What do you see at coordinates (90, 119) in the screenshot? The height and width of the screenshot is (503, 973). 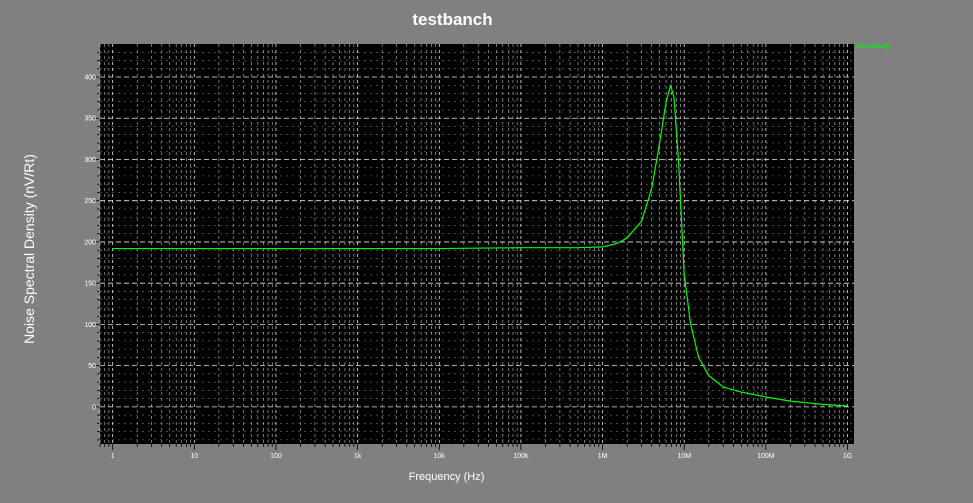 I see `y-tick-label: 350` at bounding box center [90, 119].